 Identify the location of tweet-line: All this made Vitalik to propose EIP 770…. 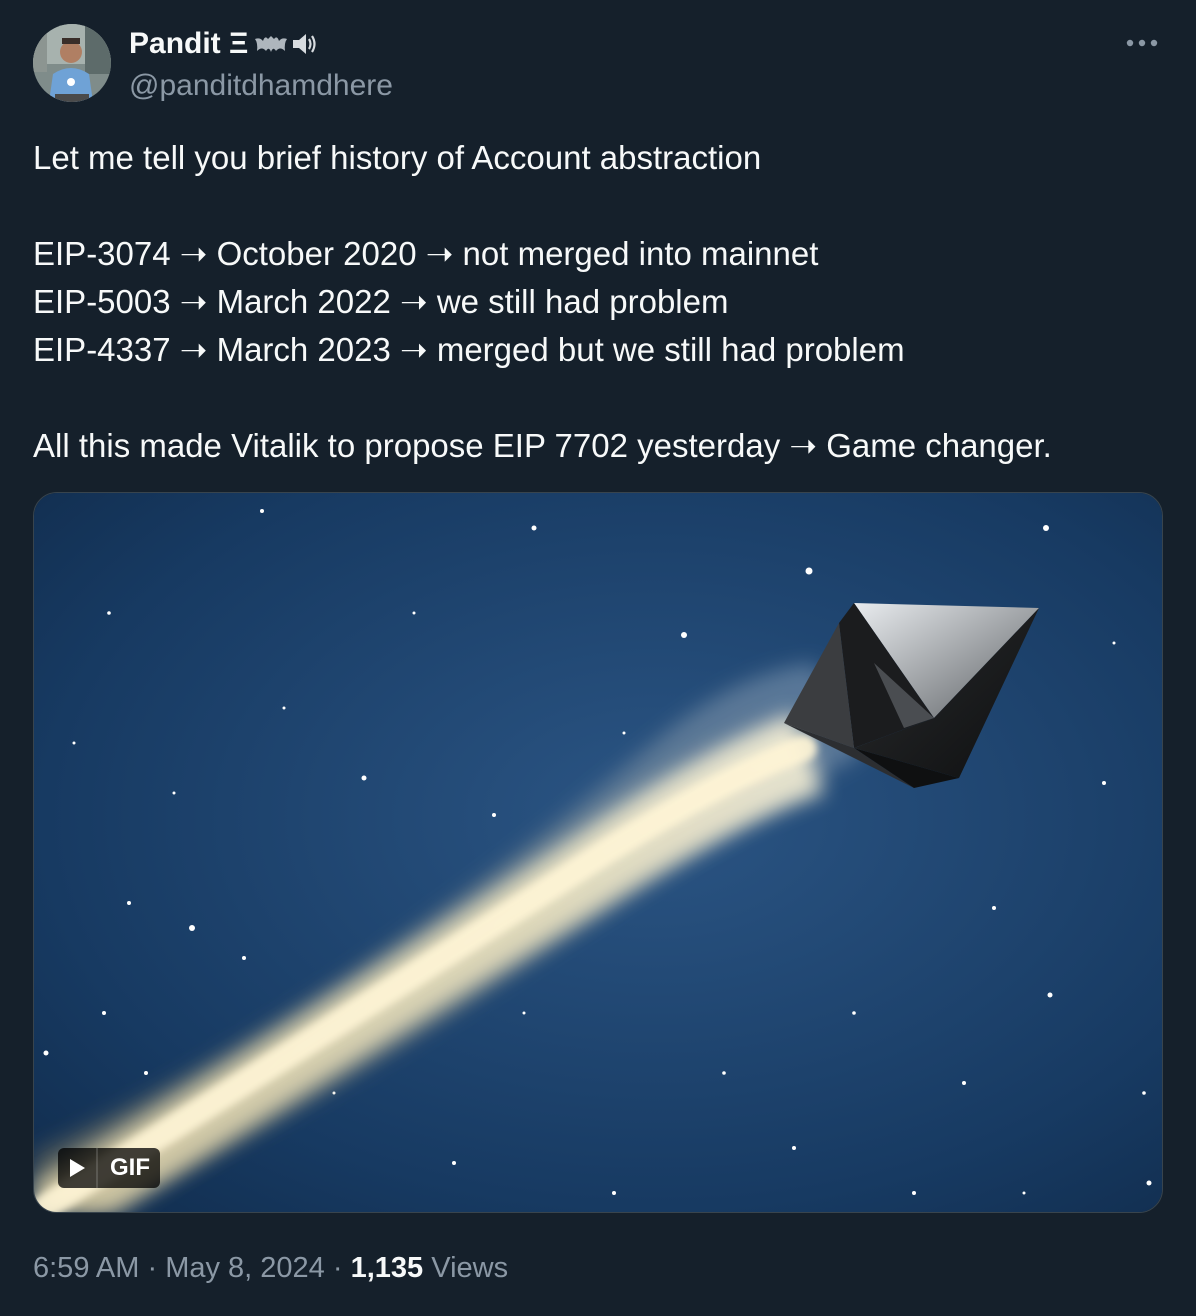
(542, 445).